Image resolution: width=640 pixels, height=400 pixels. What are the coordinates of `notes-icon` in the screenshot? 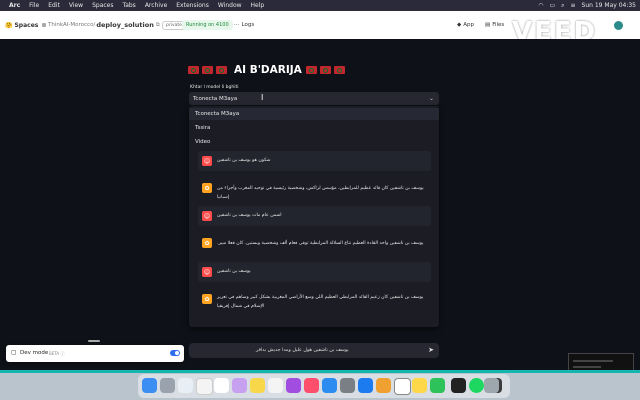 It's located at (239, 385).